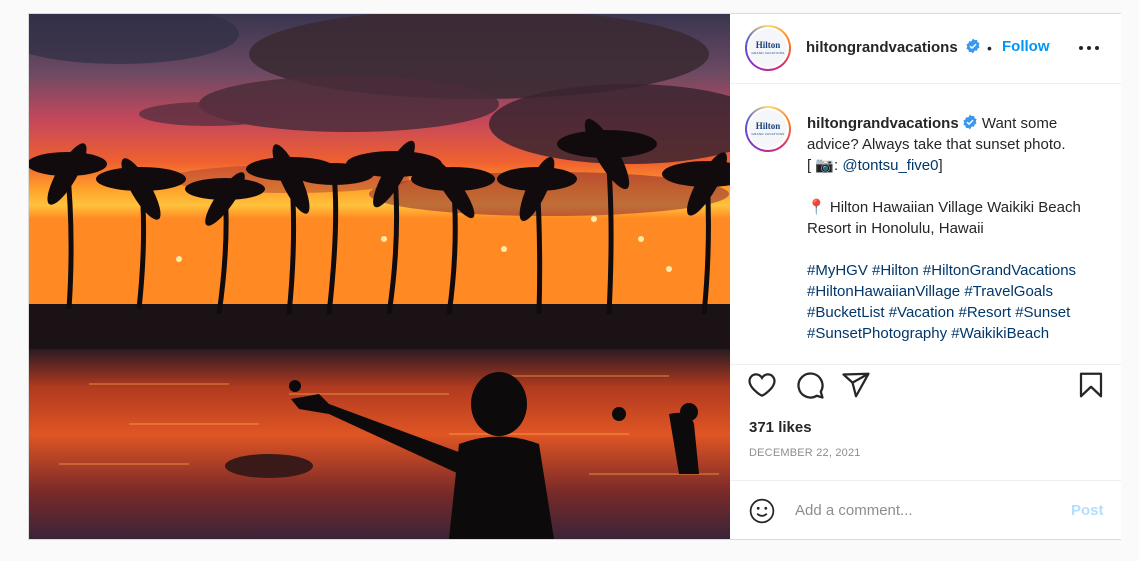 The width and height of the screenshot is (1139, 561). What do you see at coordinates (1091, 385) in the screenshot?
I see `bookmark-icon` at bounding box center [1091, 385].